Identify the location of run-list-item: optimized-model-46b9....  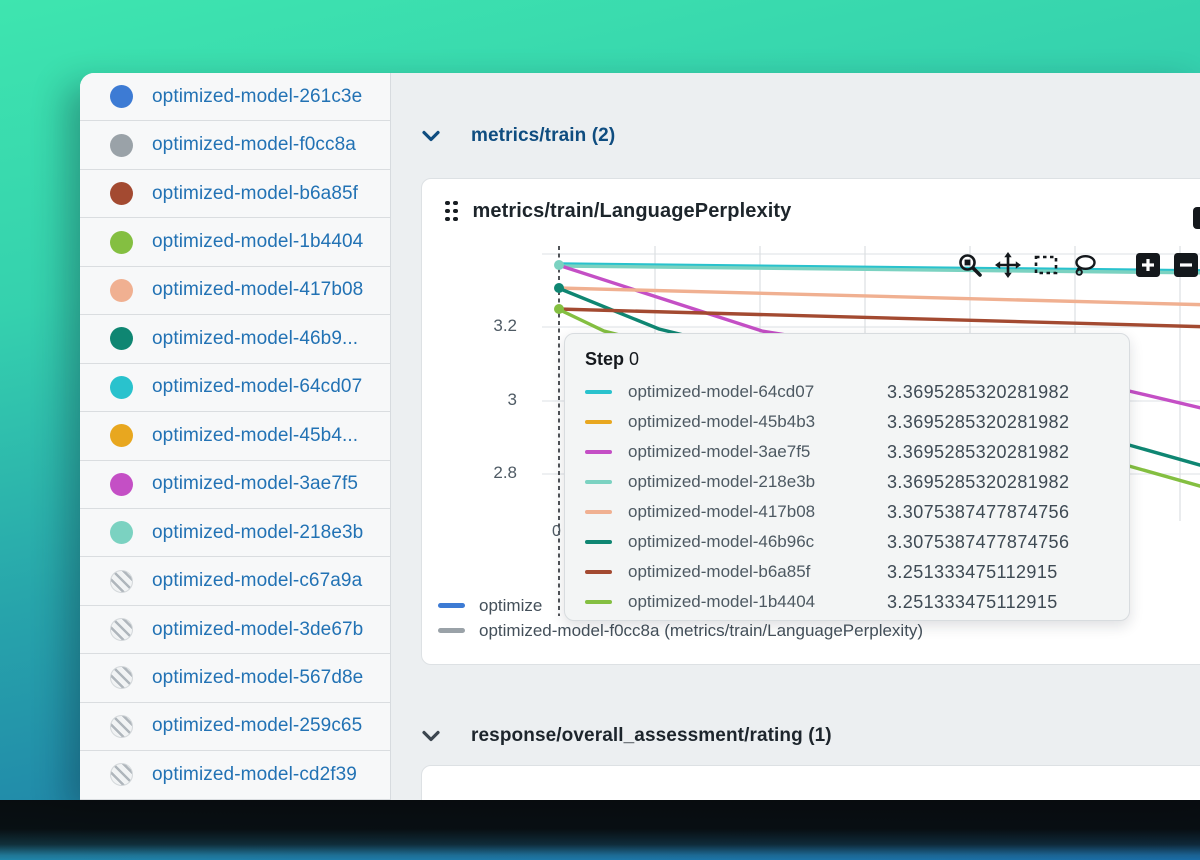
(235, 339).